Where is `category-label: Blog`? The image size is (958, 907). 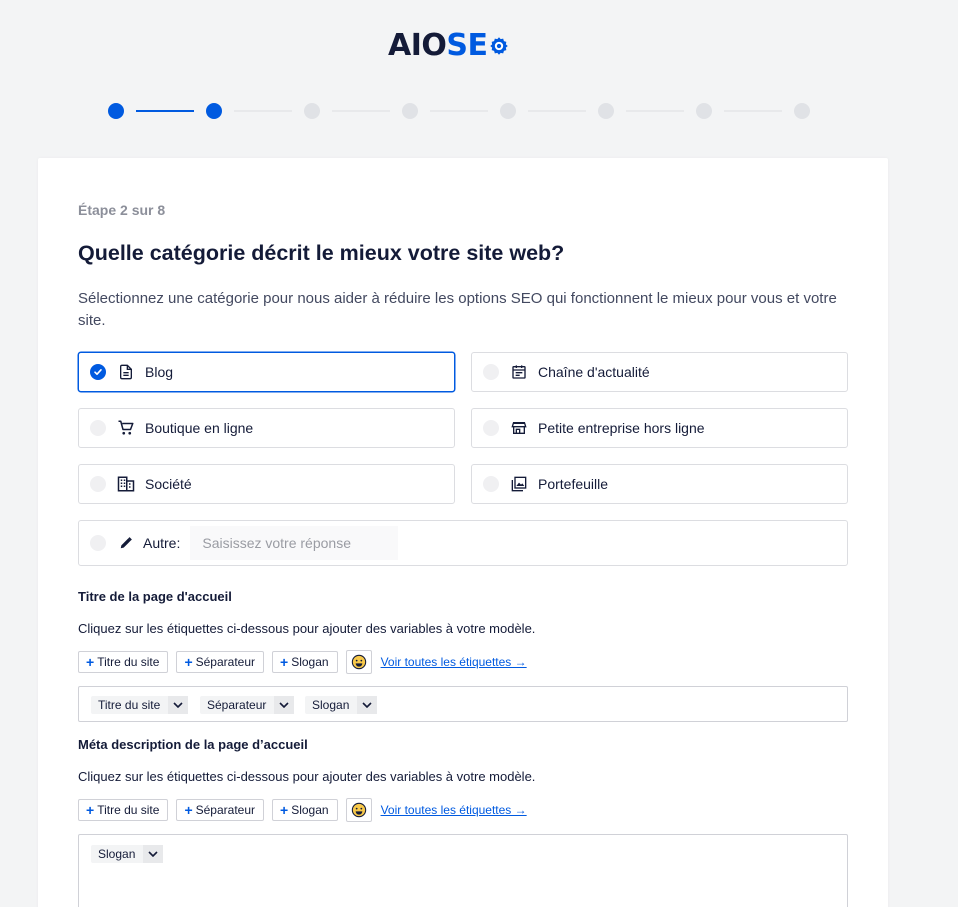
category-label: Blog is located at coordinates (159, 372).